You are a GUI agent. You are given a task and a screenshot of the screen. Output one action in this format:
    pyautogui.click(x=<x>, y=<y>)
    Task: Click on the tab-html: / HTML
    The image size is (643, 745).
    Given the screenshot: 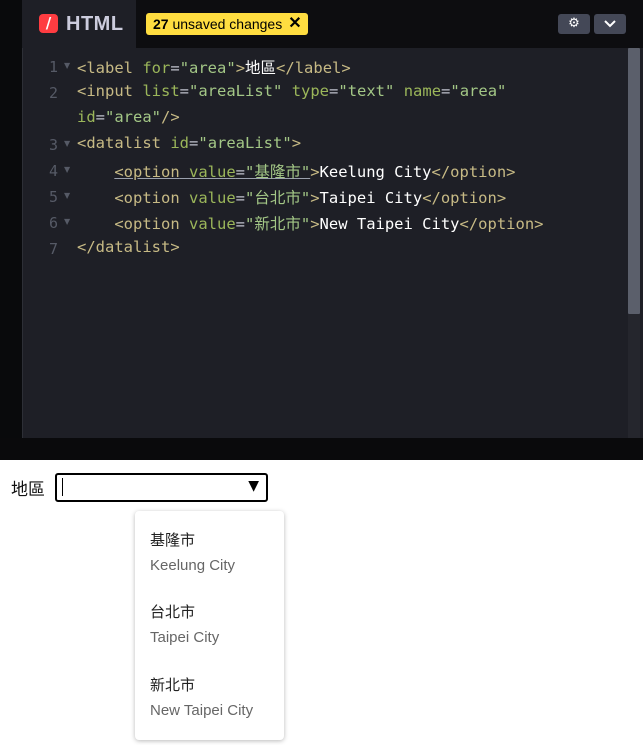 What is the action you would take?
    pyautogui.click(x=79, y=24)
    